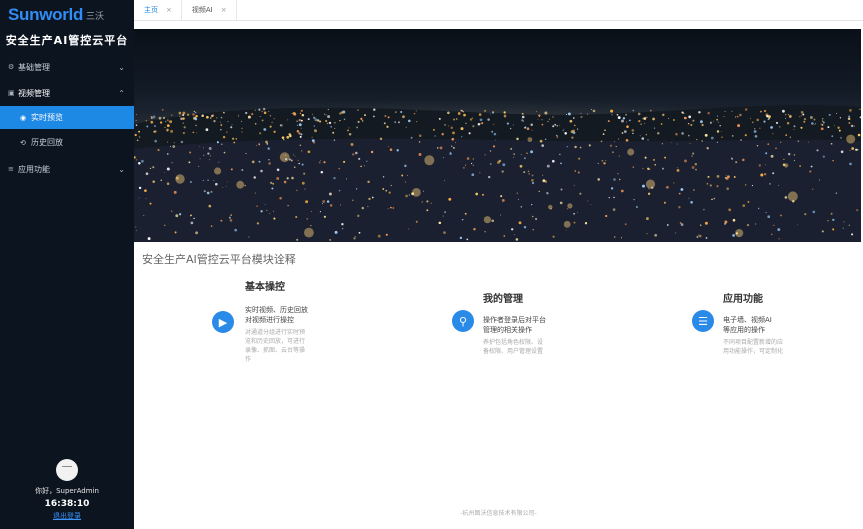 The height and width of the screenshot is (529, 863). Describe the element at coordinates (513, 342) in the screenshot. I see `card-desc-line: 养护包括角色权限、设` at that location.